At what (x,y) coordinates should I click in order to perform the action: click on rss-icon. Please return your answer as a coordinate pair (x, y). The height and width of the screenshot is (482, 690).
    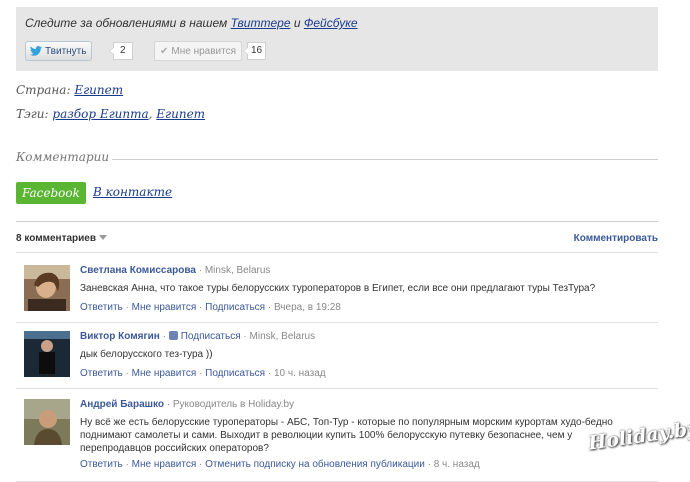
    Looking at the image, I should click on (173, 335).